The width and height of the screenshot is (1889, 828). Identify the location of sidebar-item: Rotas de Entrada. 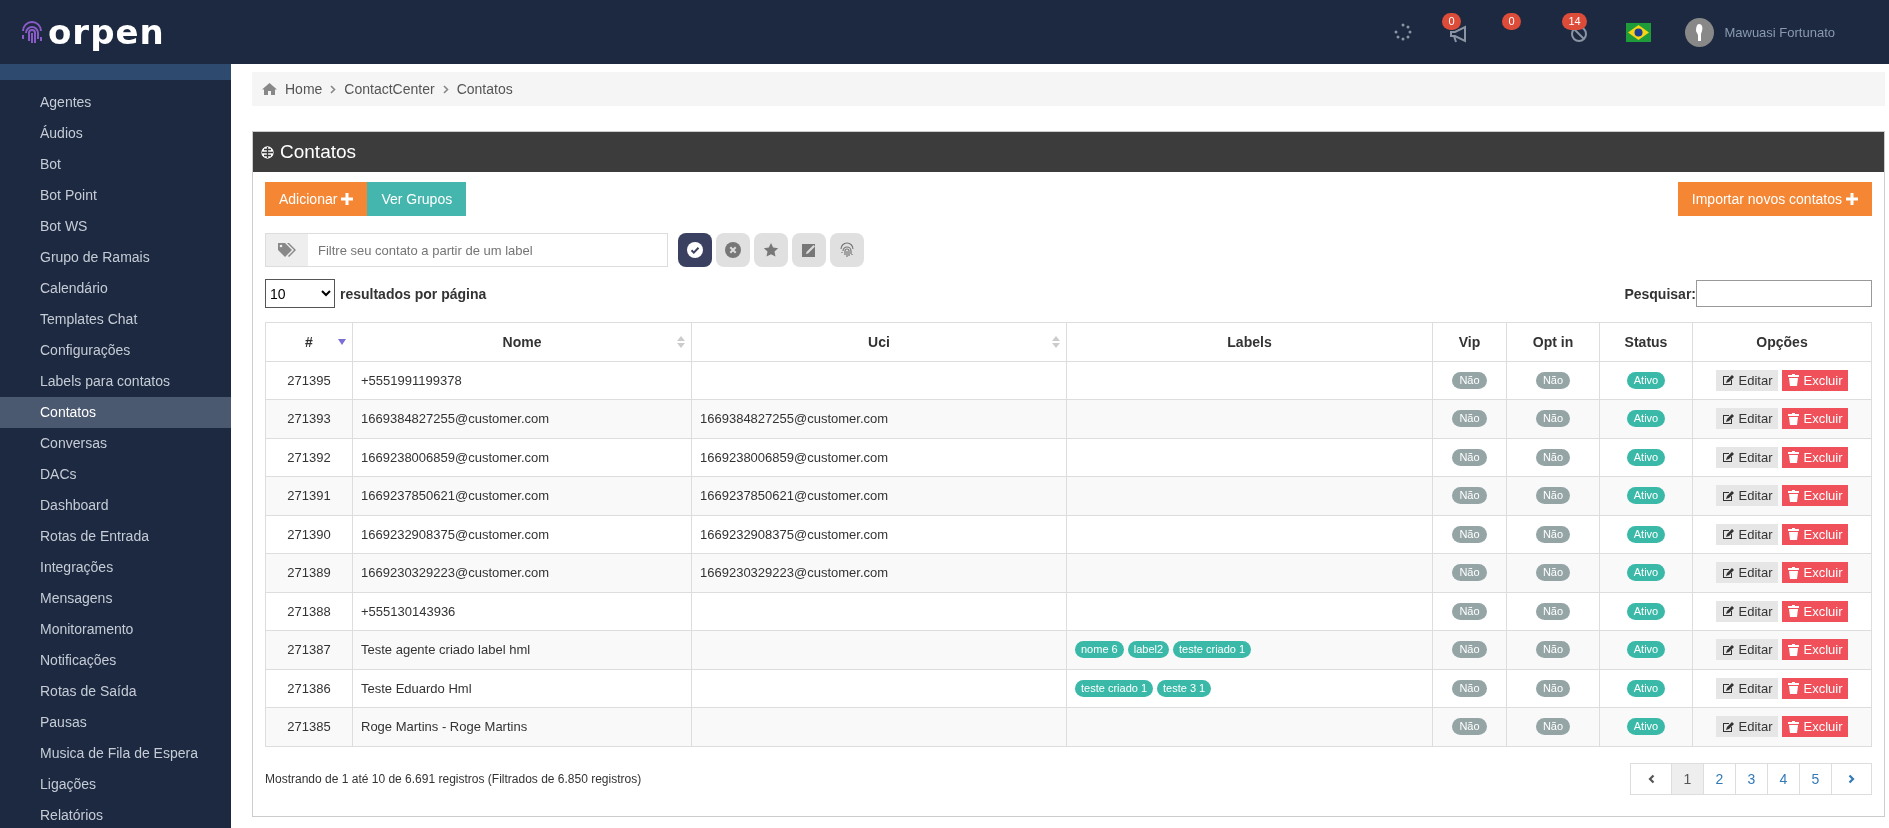
(115, 536).